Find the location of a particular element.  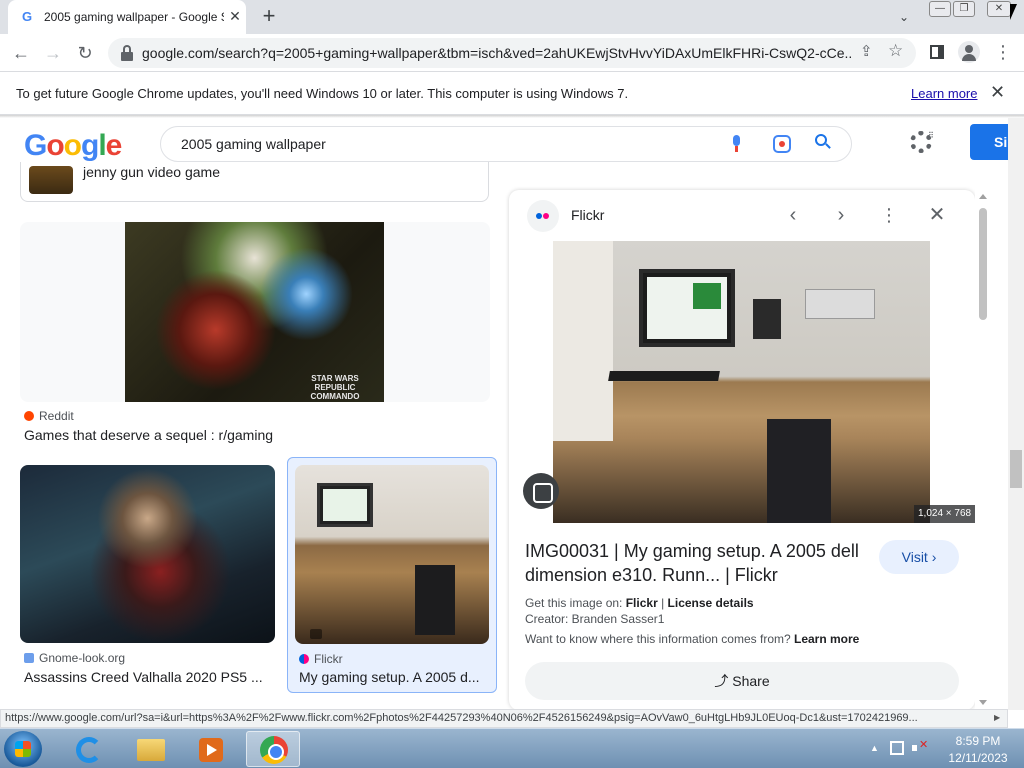

search-icon is located at coordinates (824, 143).